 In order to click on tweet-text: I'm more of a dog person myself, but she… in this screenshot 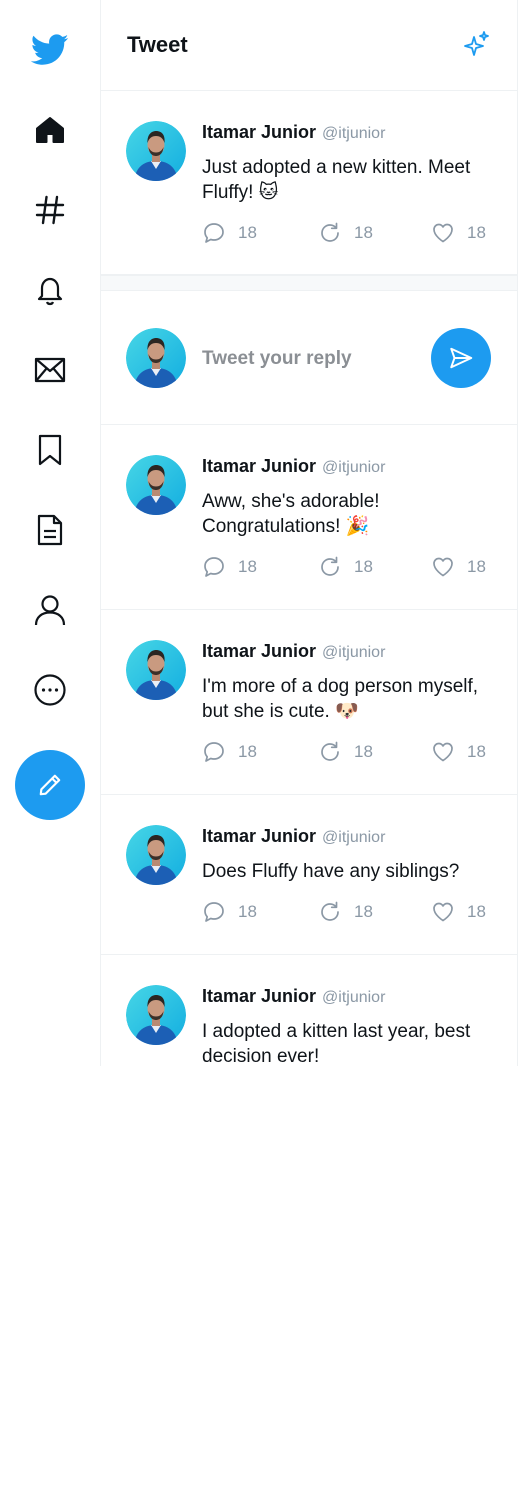, I will do `click(340, 699)`.